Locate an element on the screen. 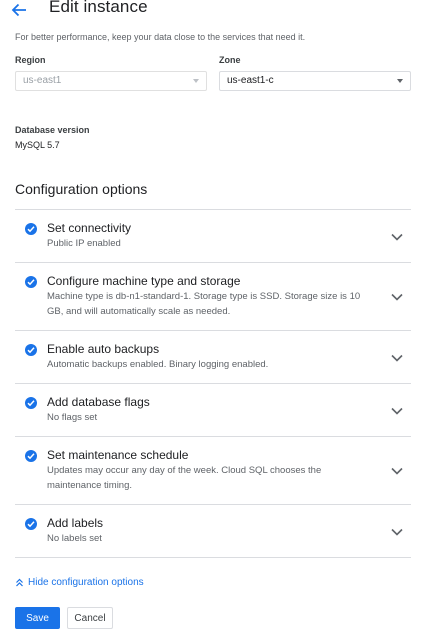 This screenshot has width=443, height=640. config-item-description: No flags set is located at coordinates (72, 417).